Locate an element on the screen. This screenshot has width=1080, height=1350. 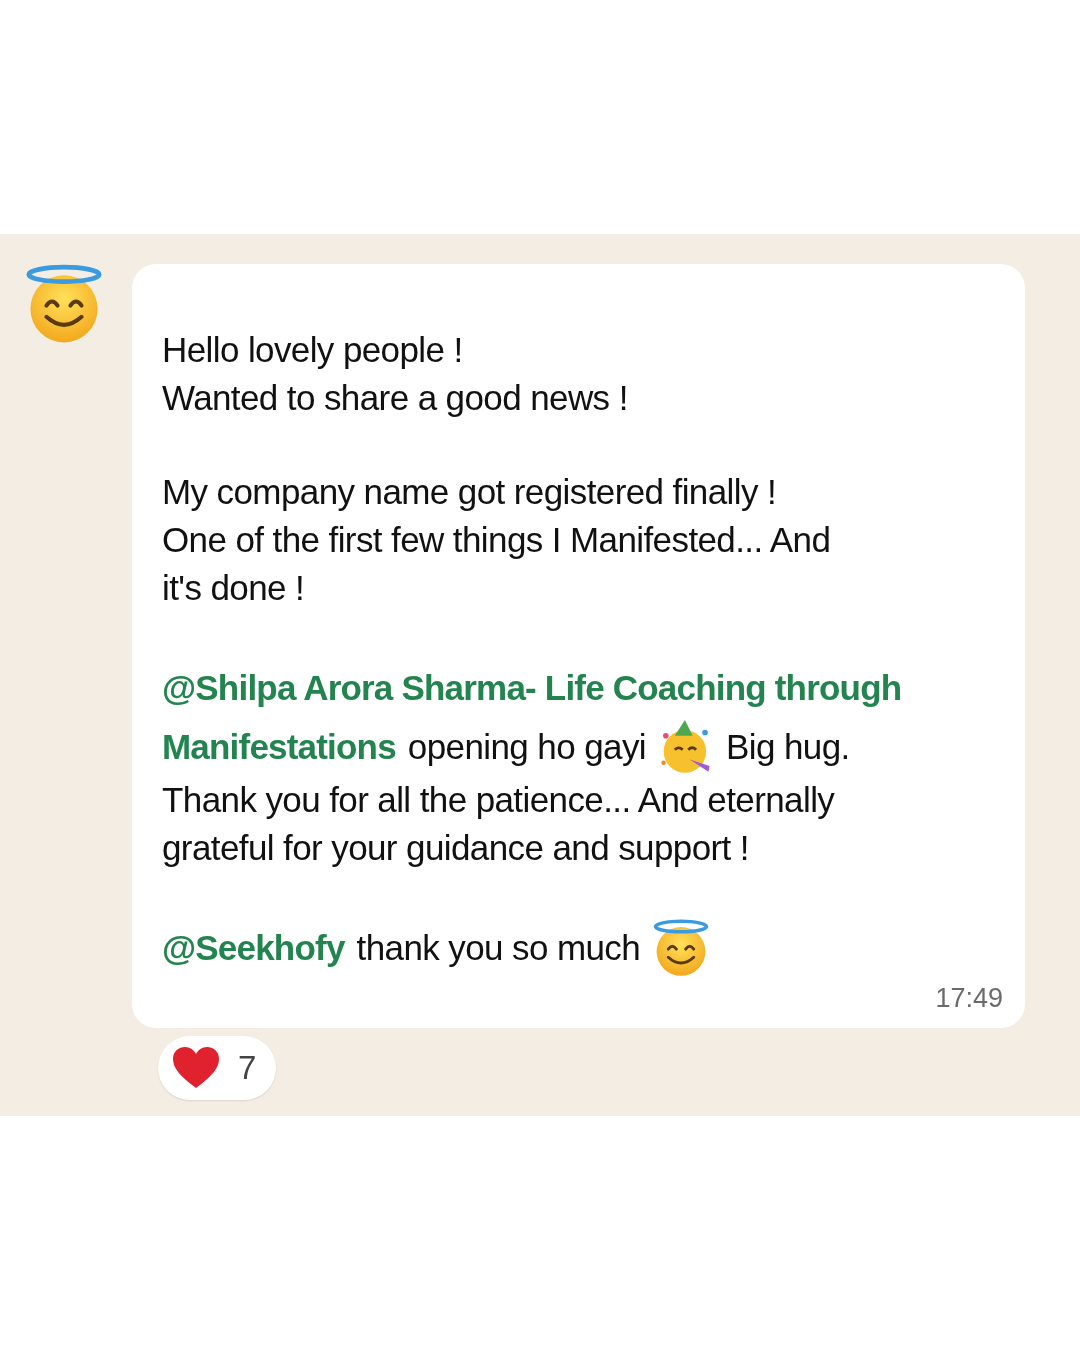
message-text: One of the first few things I Manifested... And is located at coordinates (496, 540).